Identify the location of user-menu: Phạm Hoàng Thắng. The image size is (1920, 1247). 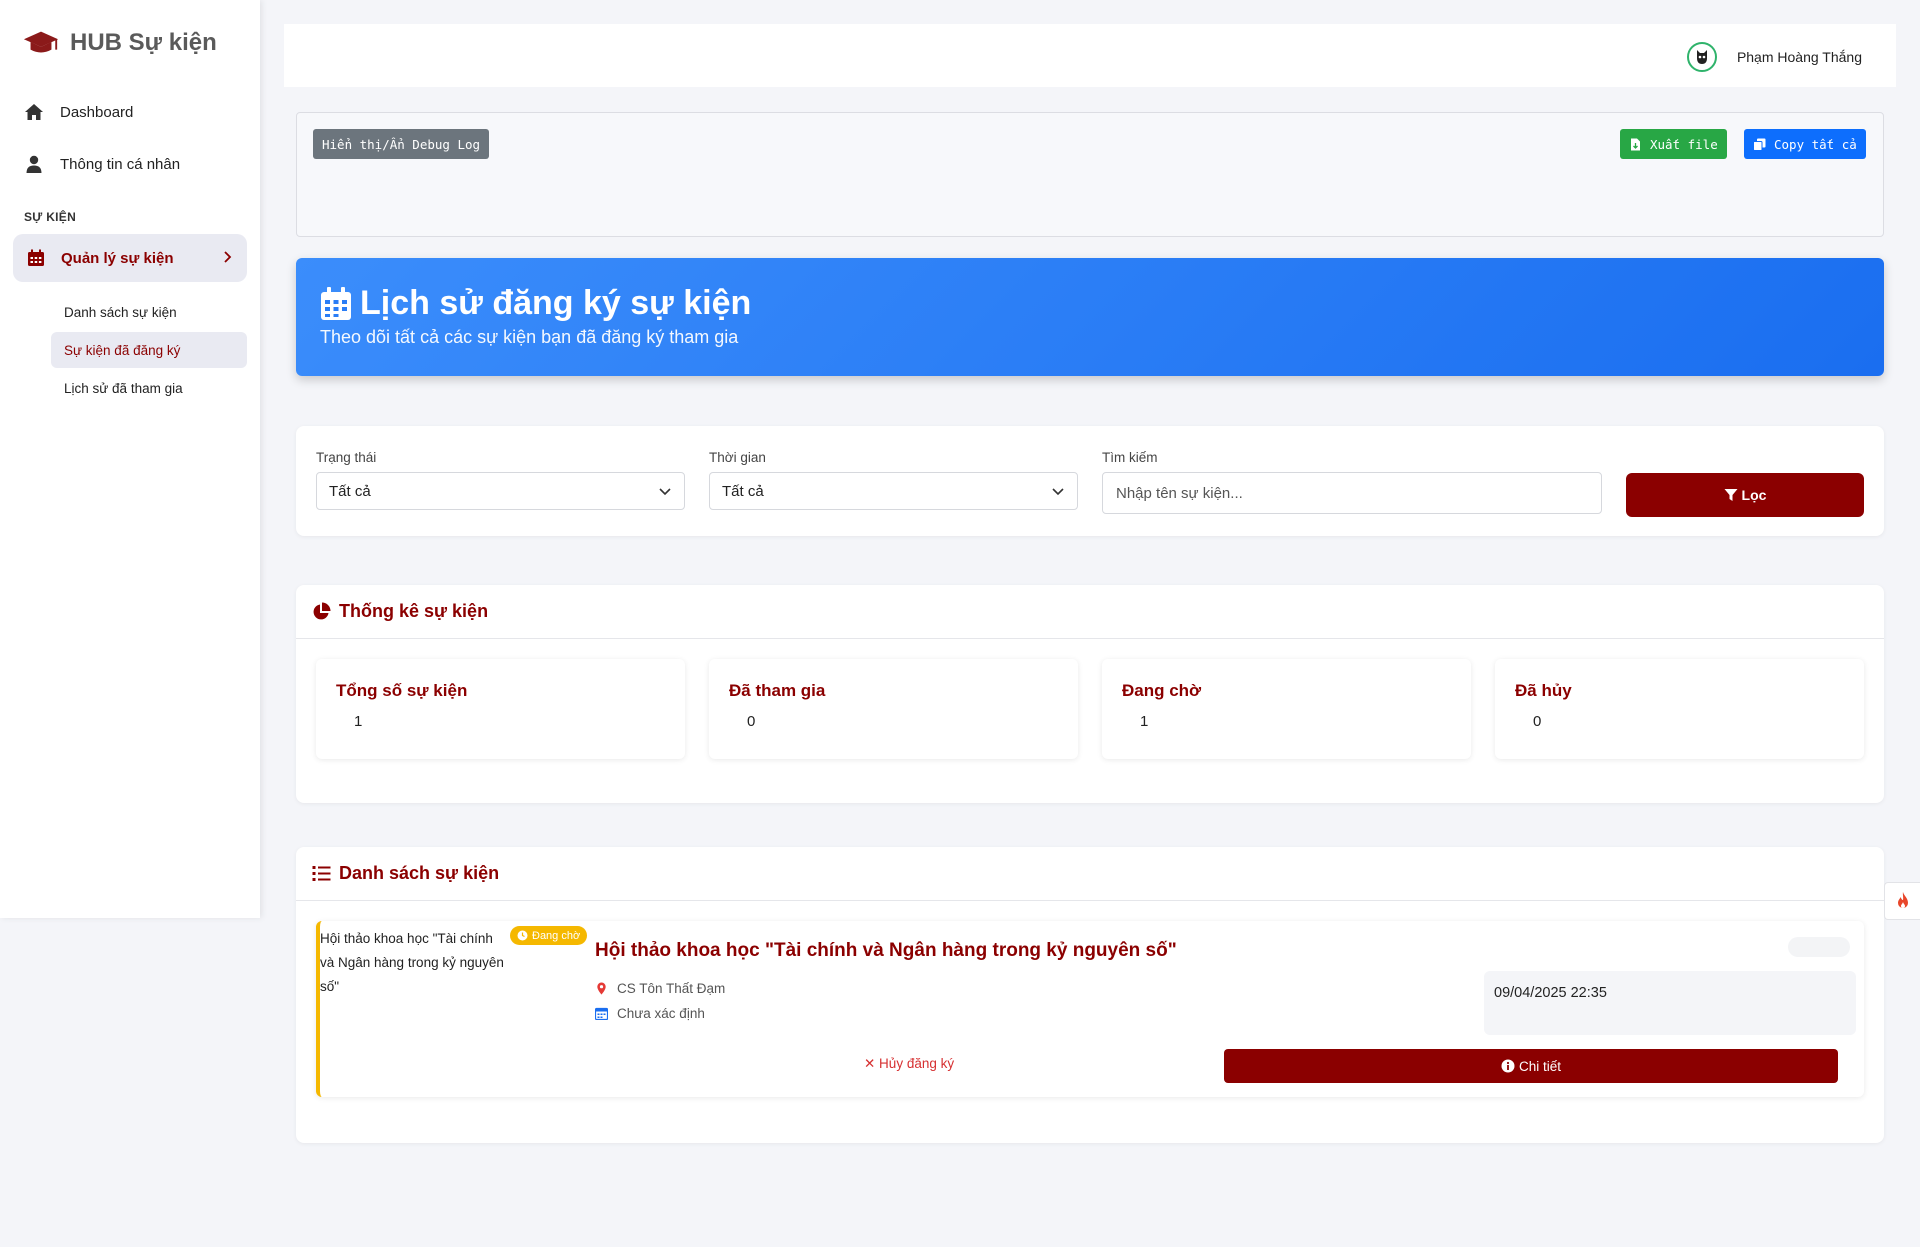
(1774, 57).